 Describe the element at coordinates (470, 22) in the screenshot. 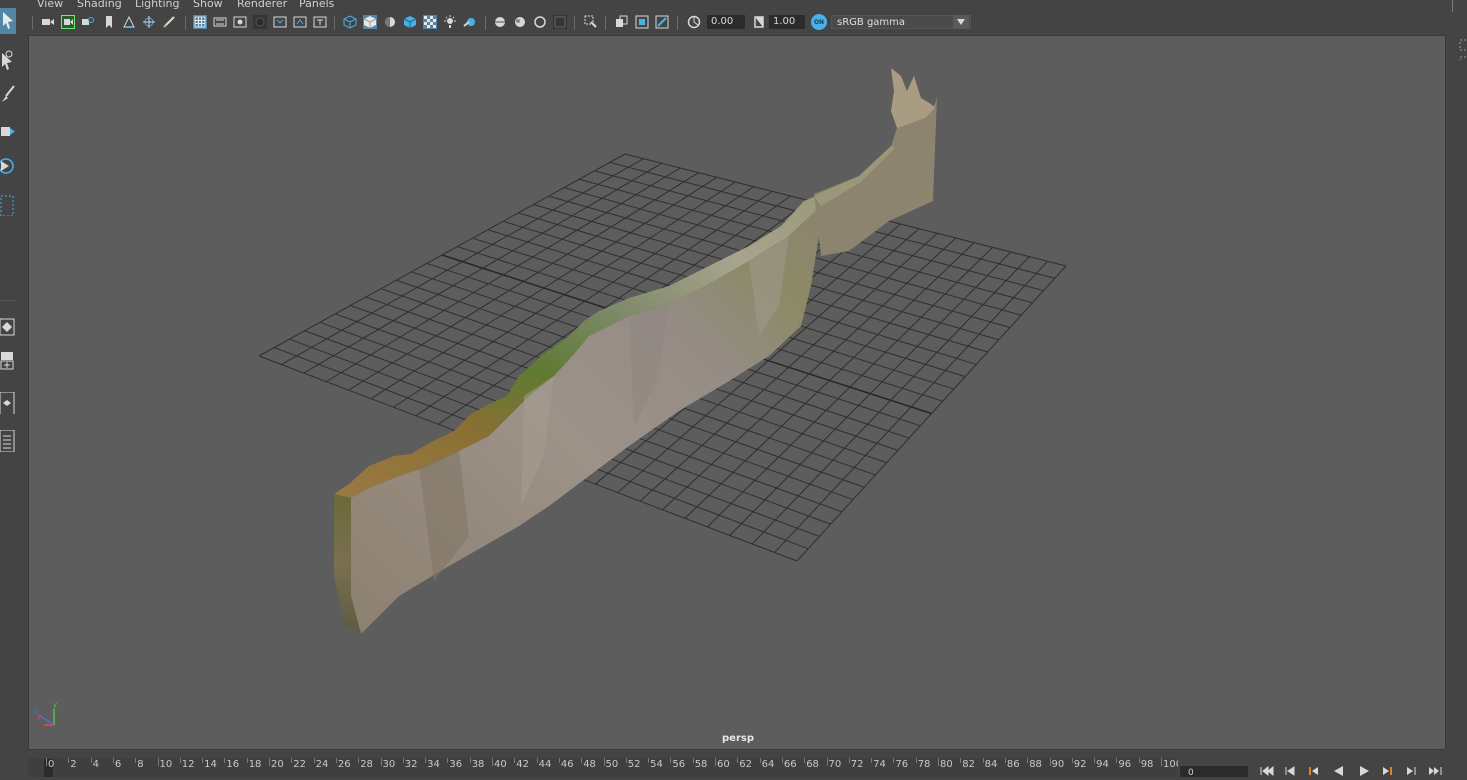

I see `screen-space-ao-icon` at that location.